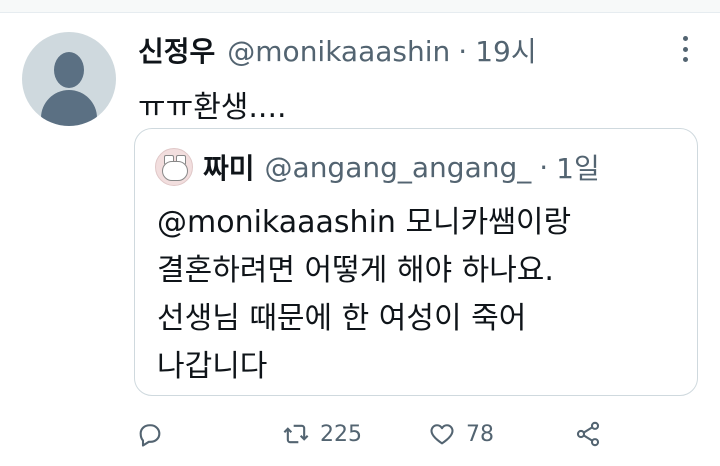 Image resolution: width=720 pixels, height=466 pixels. I want to click on quoted-text-line: @monikaaashin 모니카쌤이랑, so click(364, 222).